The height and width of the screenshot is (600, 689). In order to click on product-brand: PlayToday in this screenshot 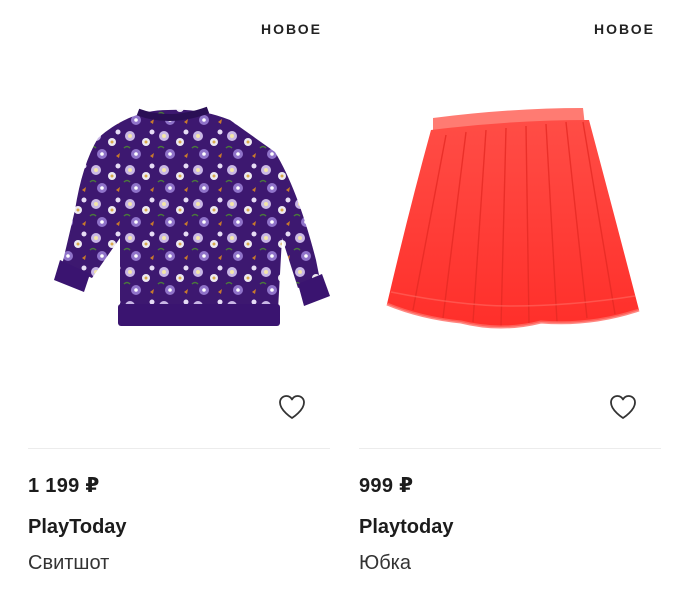, I will do `click(77, 527)`.